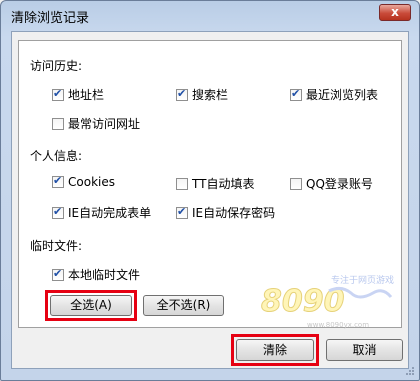 Image resolution: width=420 pixels, height=381 pixels. What do you see at coordinates (275, 350) in the screenshot?
I see `clear-button: 清除` at bounding box center [275, 350].